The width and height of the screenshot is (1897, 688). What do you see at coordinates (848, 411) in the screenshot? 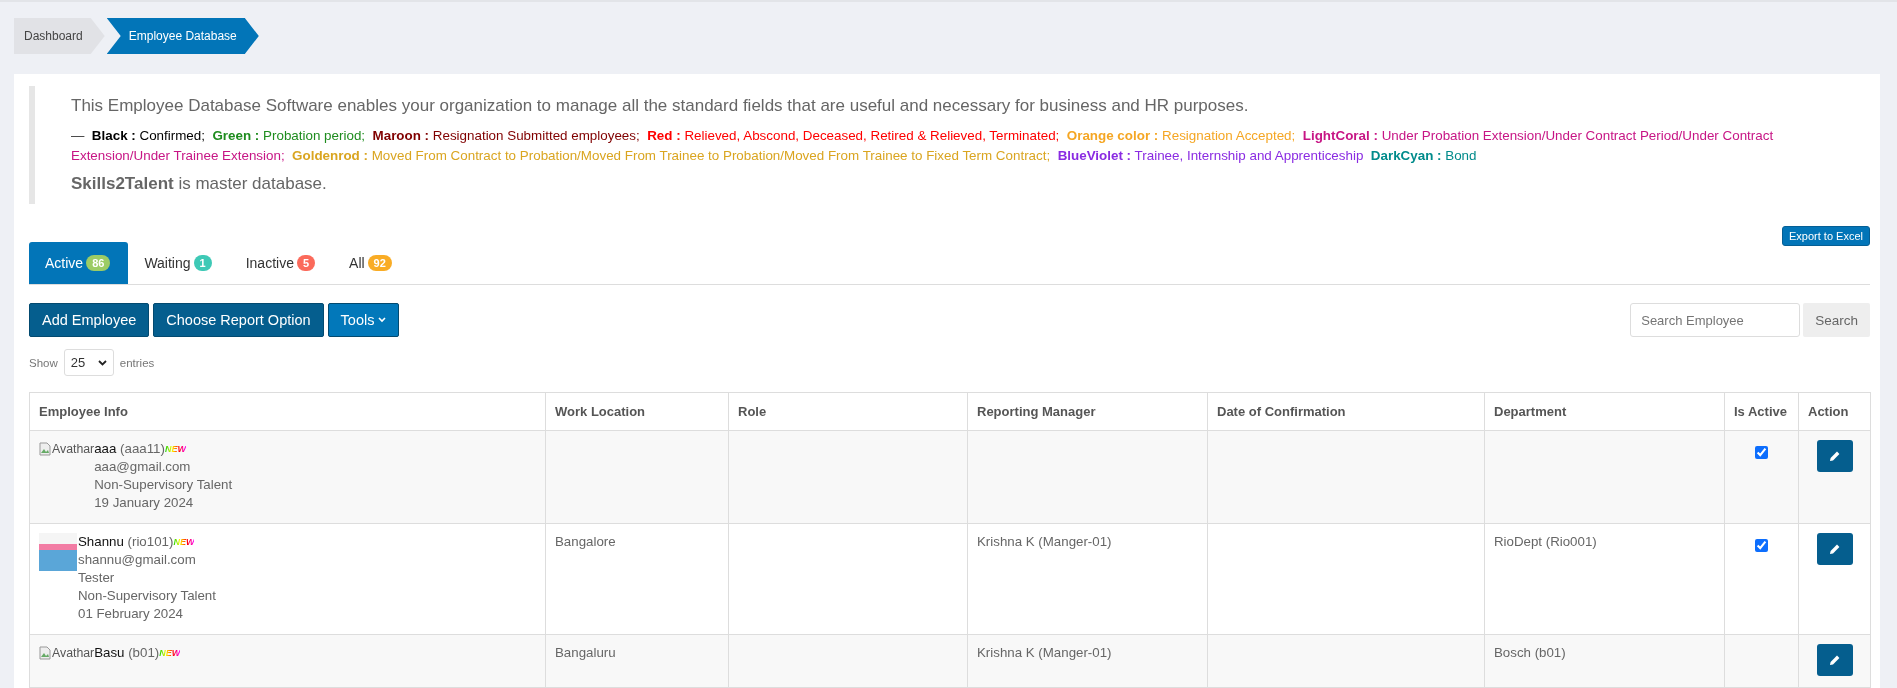
I see `column-header: Role` at bounding box center [848, 411].